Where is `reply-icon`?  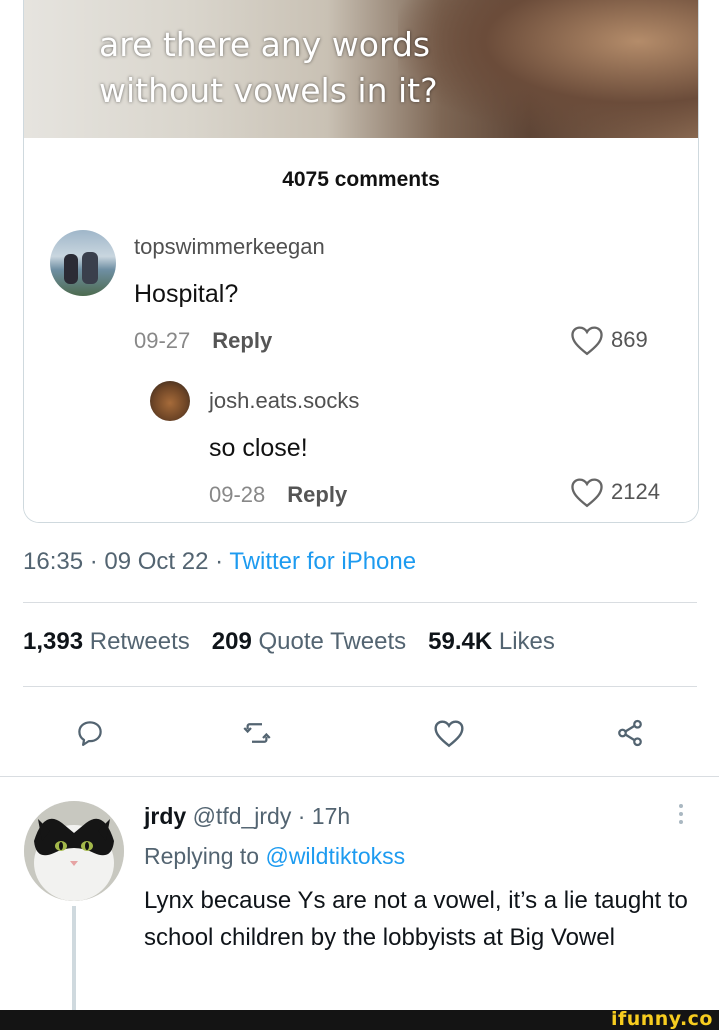 reply-icon is located at coordinates (90, 733).